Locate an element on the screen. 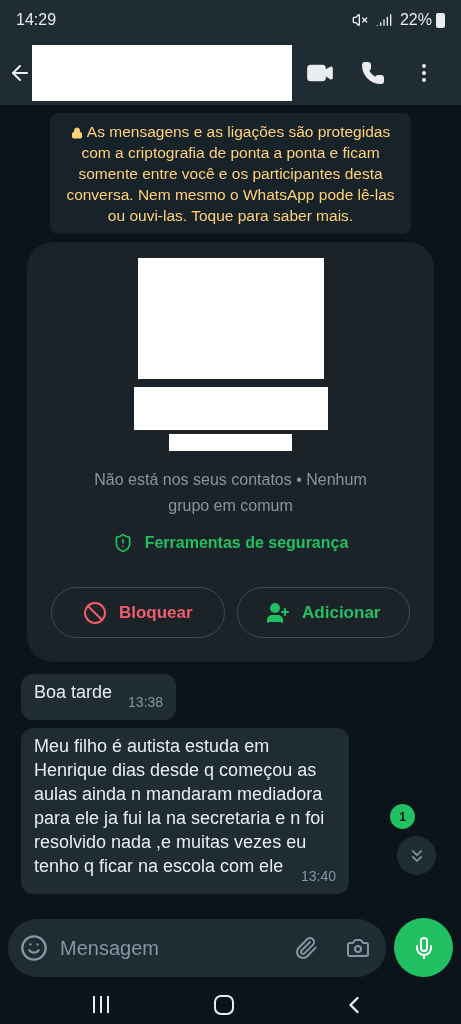  message-field: Mensagem is located at coordinates (197, 947).